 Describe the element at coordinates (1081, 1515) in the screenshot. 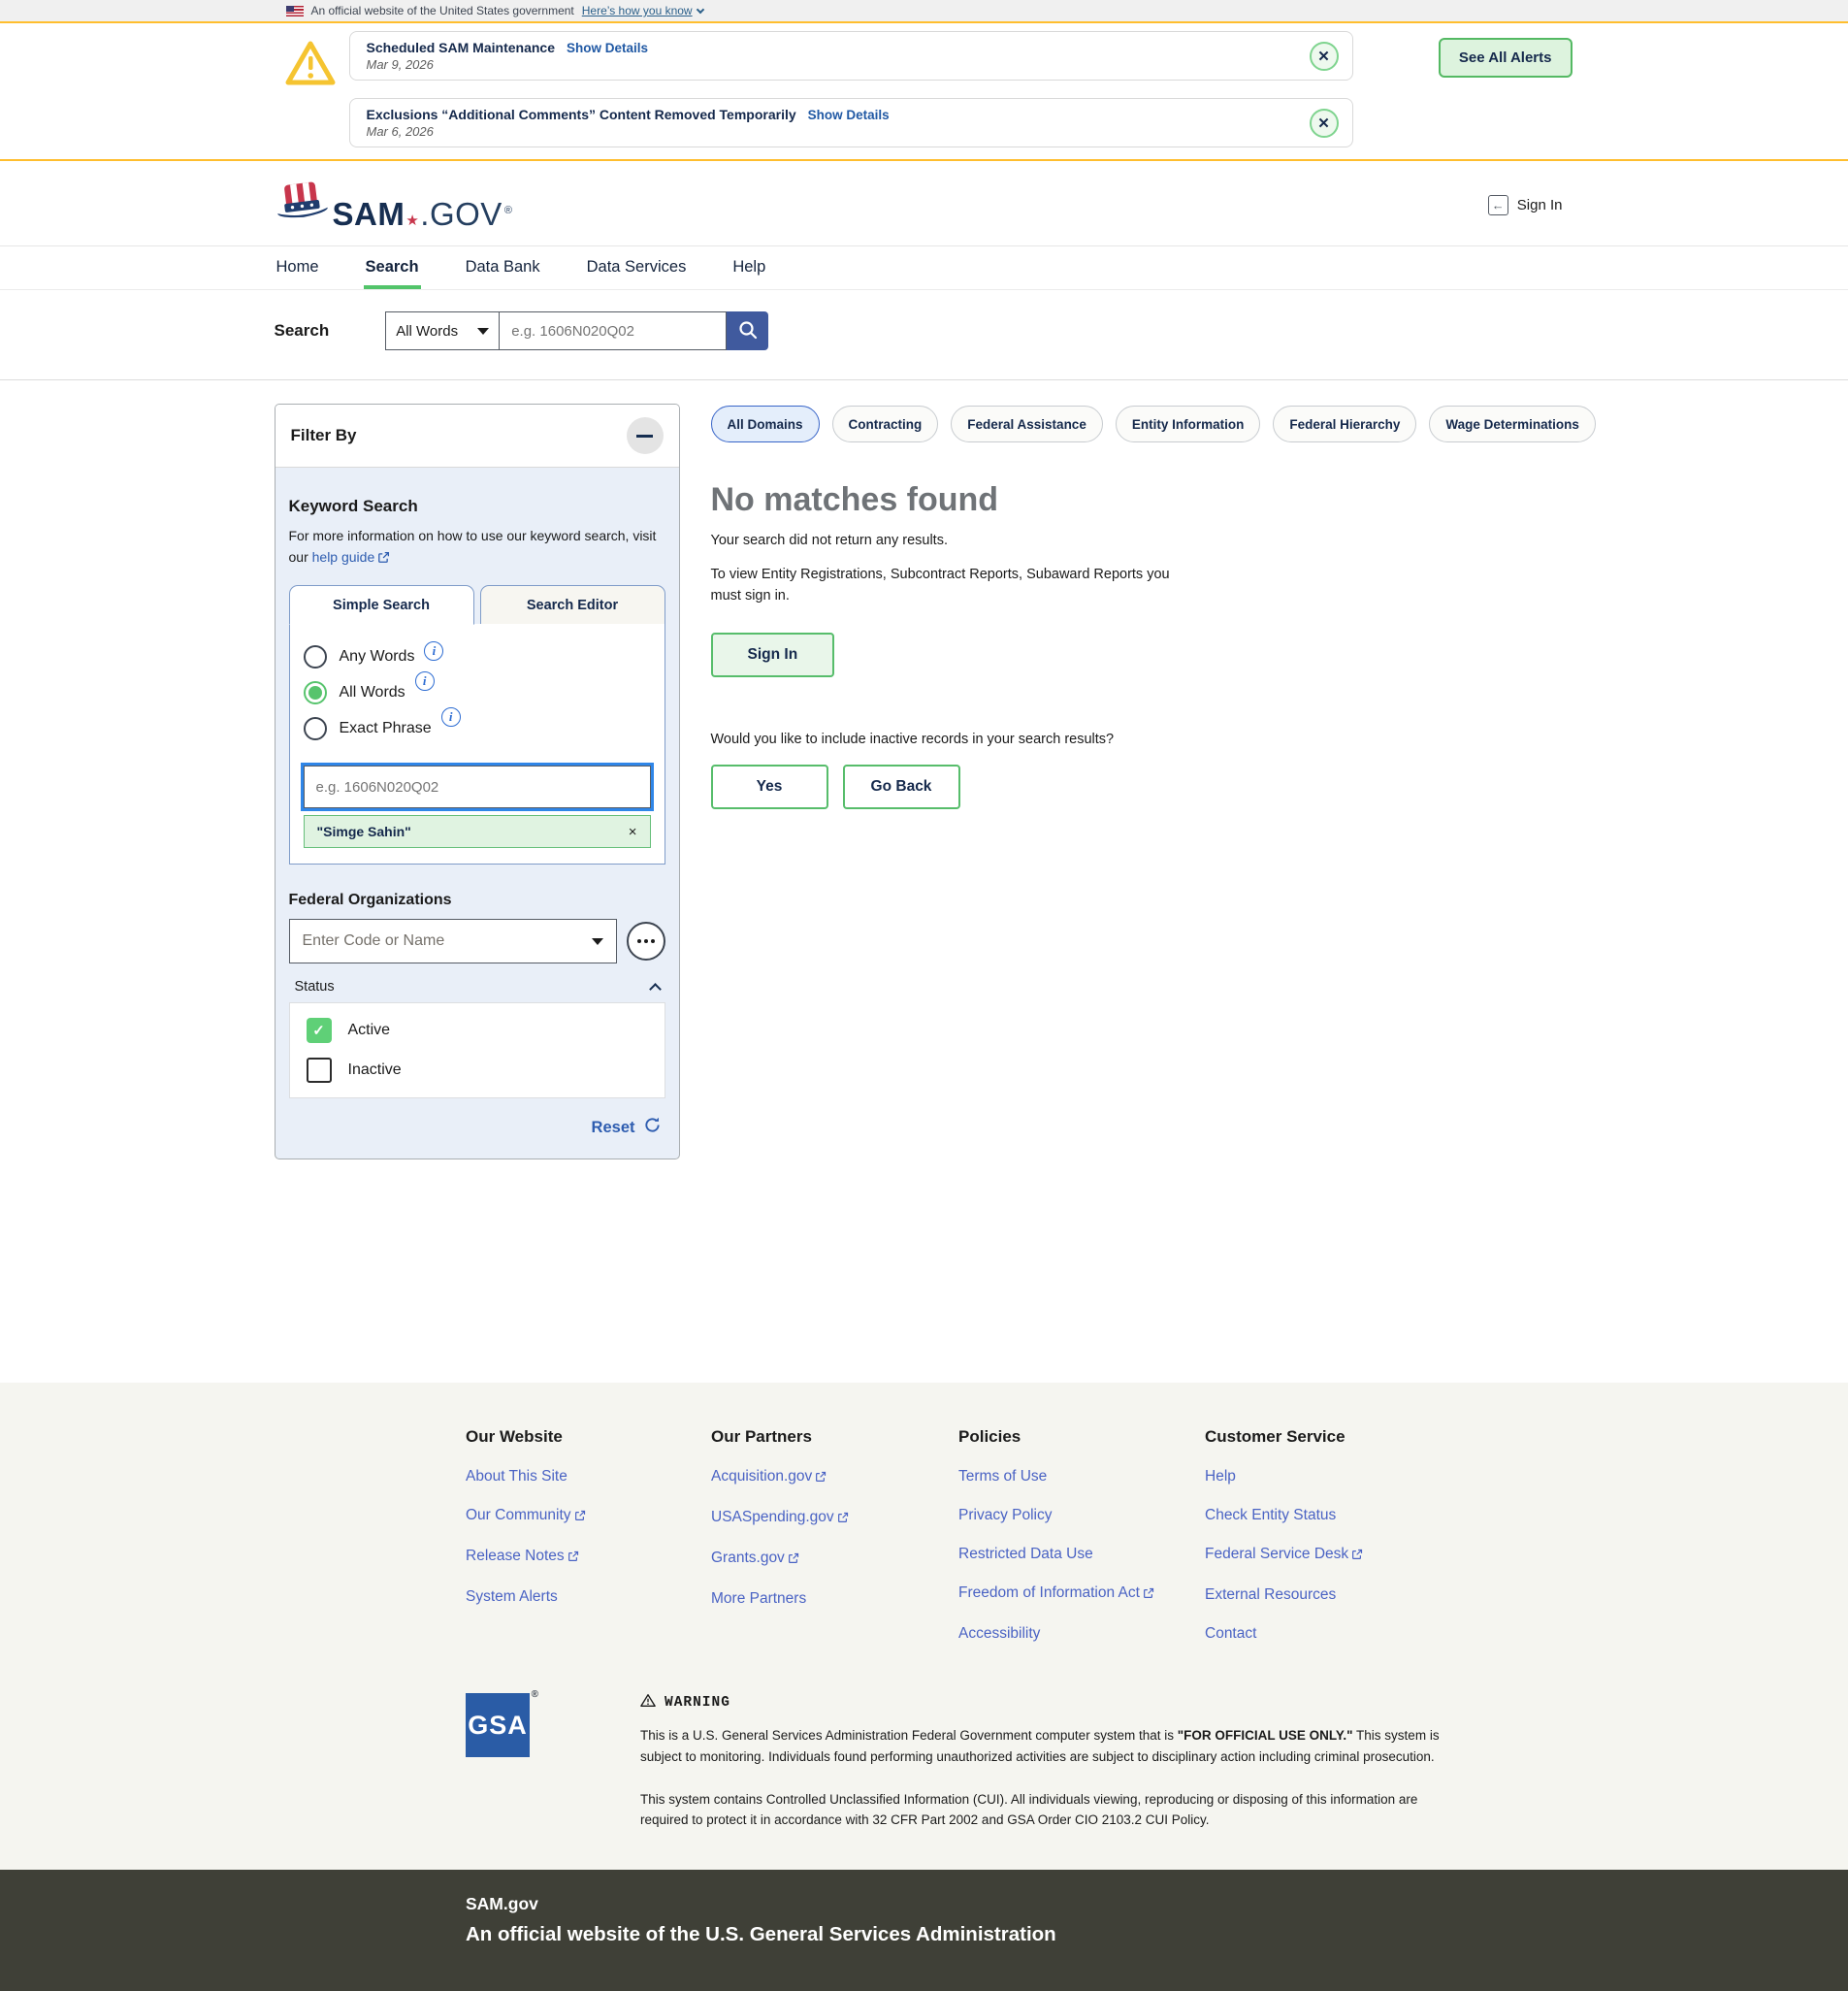

I see `footer-link-privacy-policy: Privacy Policy` at that location.